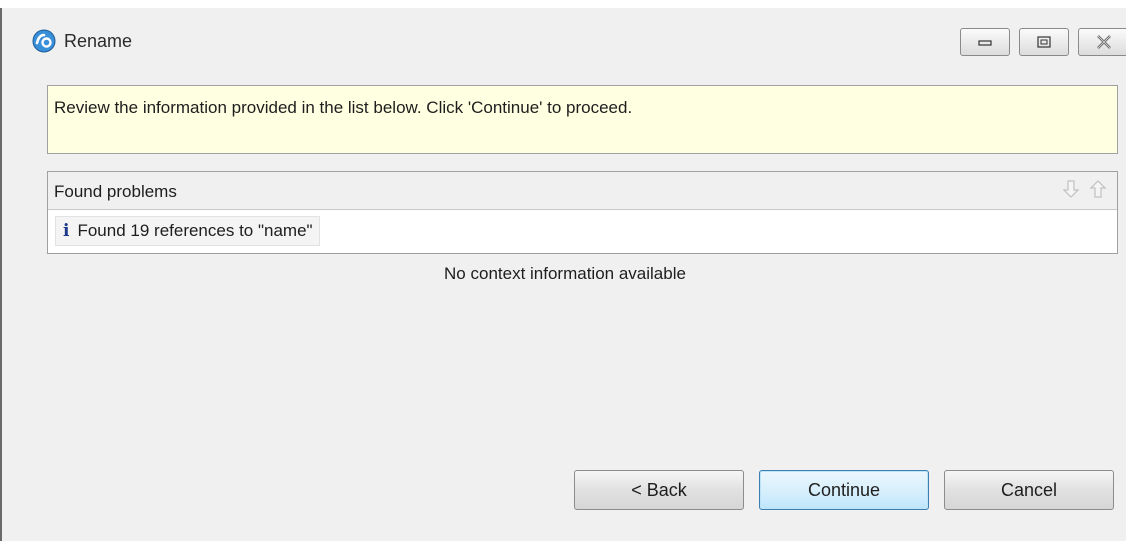 The height and width of the screenshot is (541, 1126). What do you see at coordinates (564, 37) in the screenshot?
I see `title-bar: Rename` at bounding box center [564, 37].